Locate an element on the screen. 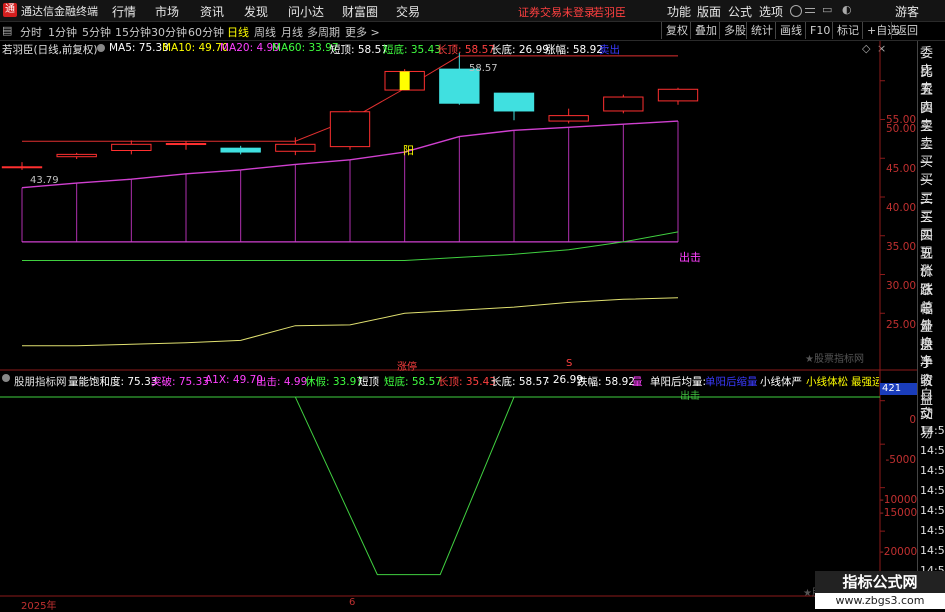  y-tick-label: 45.00 is located at coordinates (901, 169).